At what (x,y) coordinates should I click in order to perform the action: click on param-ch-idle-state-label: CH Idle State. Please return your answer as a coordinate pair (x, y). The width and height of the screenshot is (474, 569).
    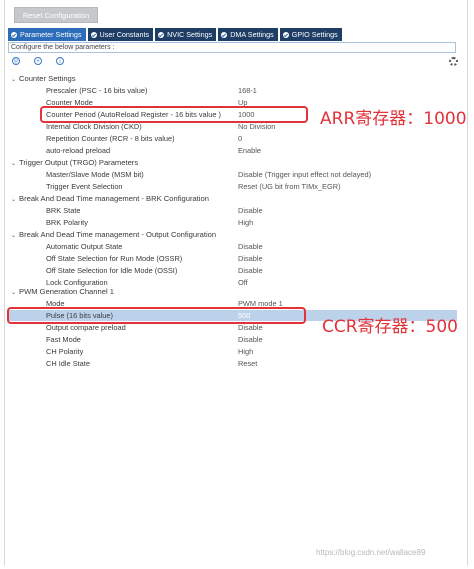
    Looking at the image, I should click on (68, 363).